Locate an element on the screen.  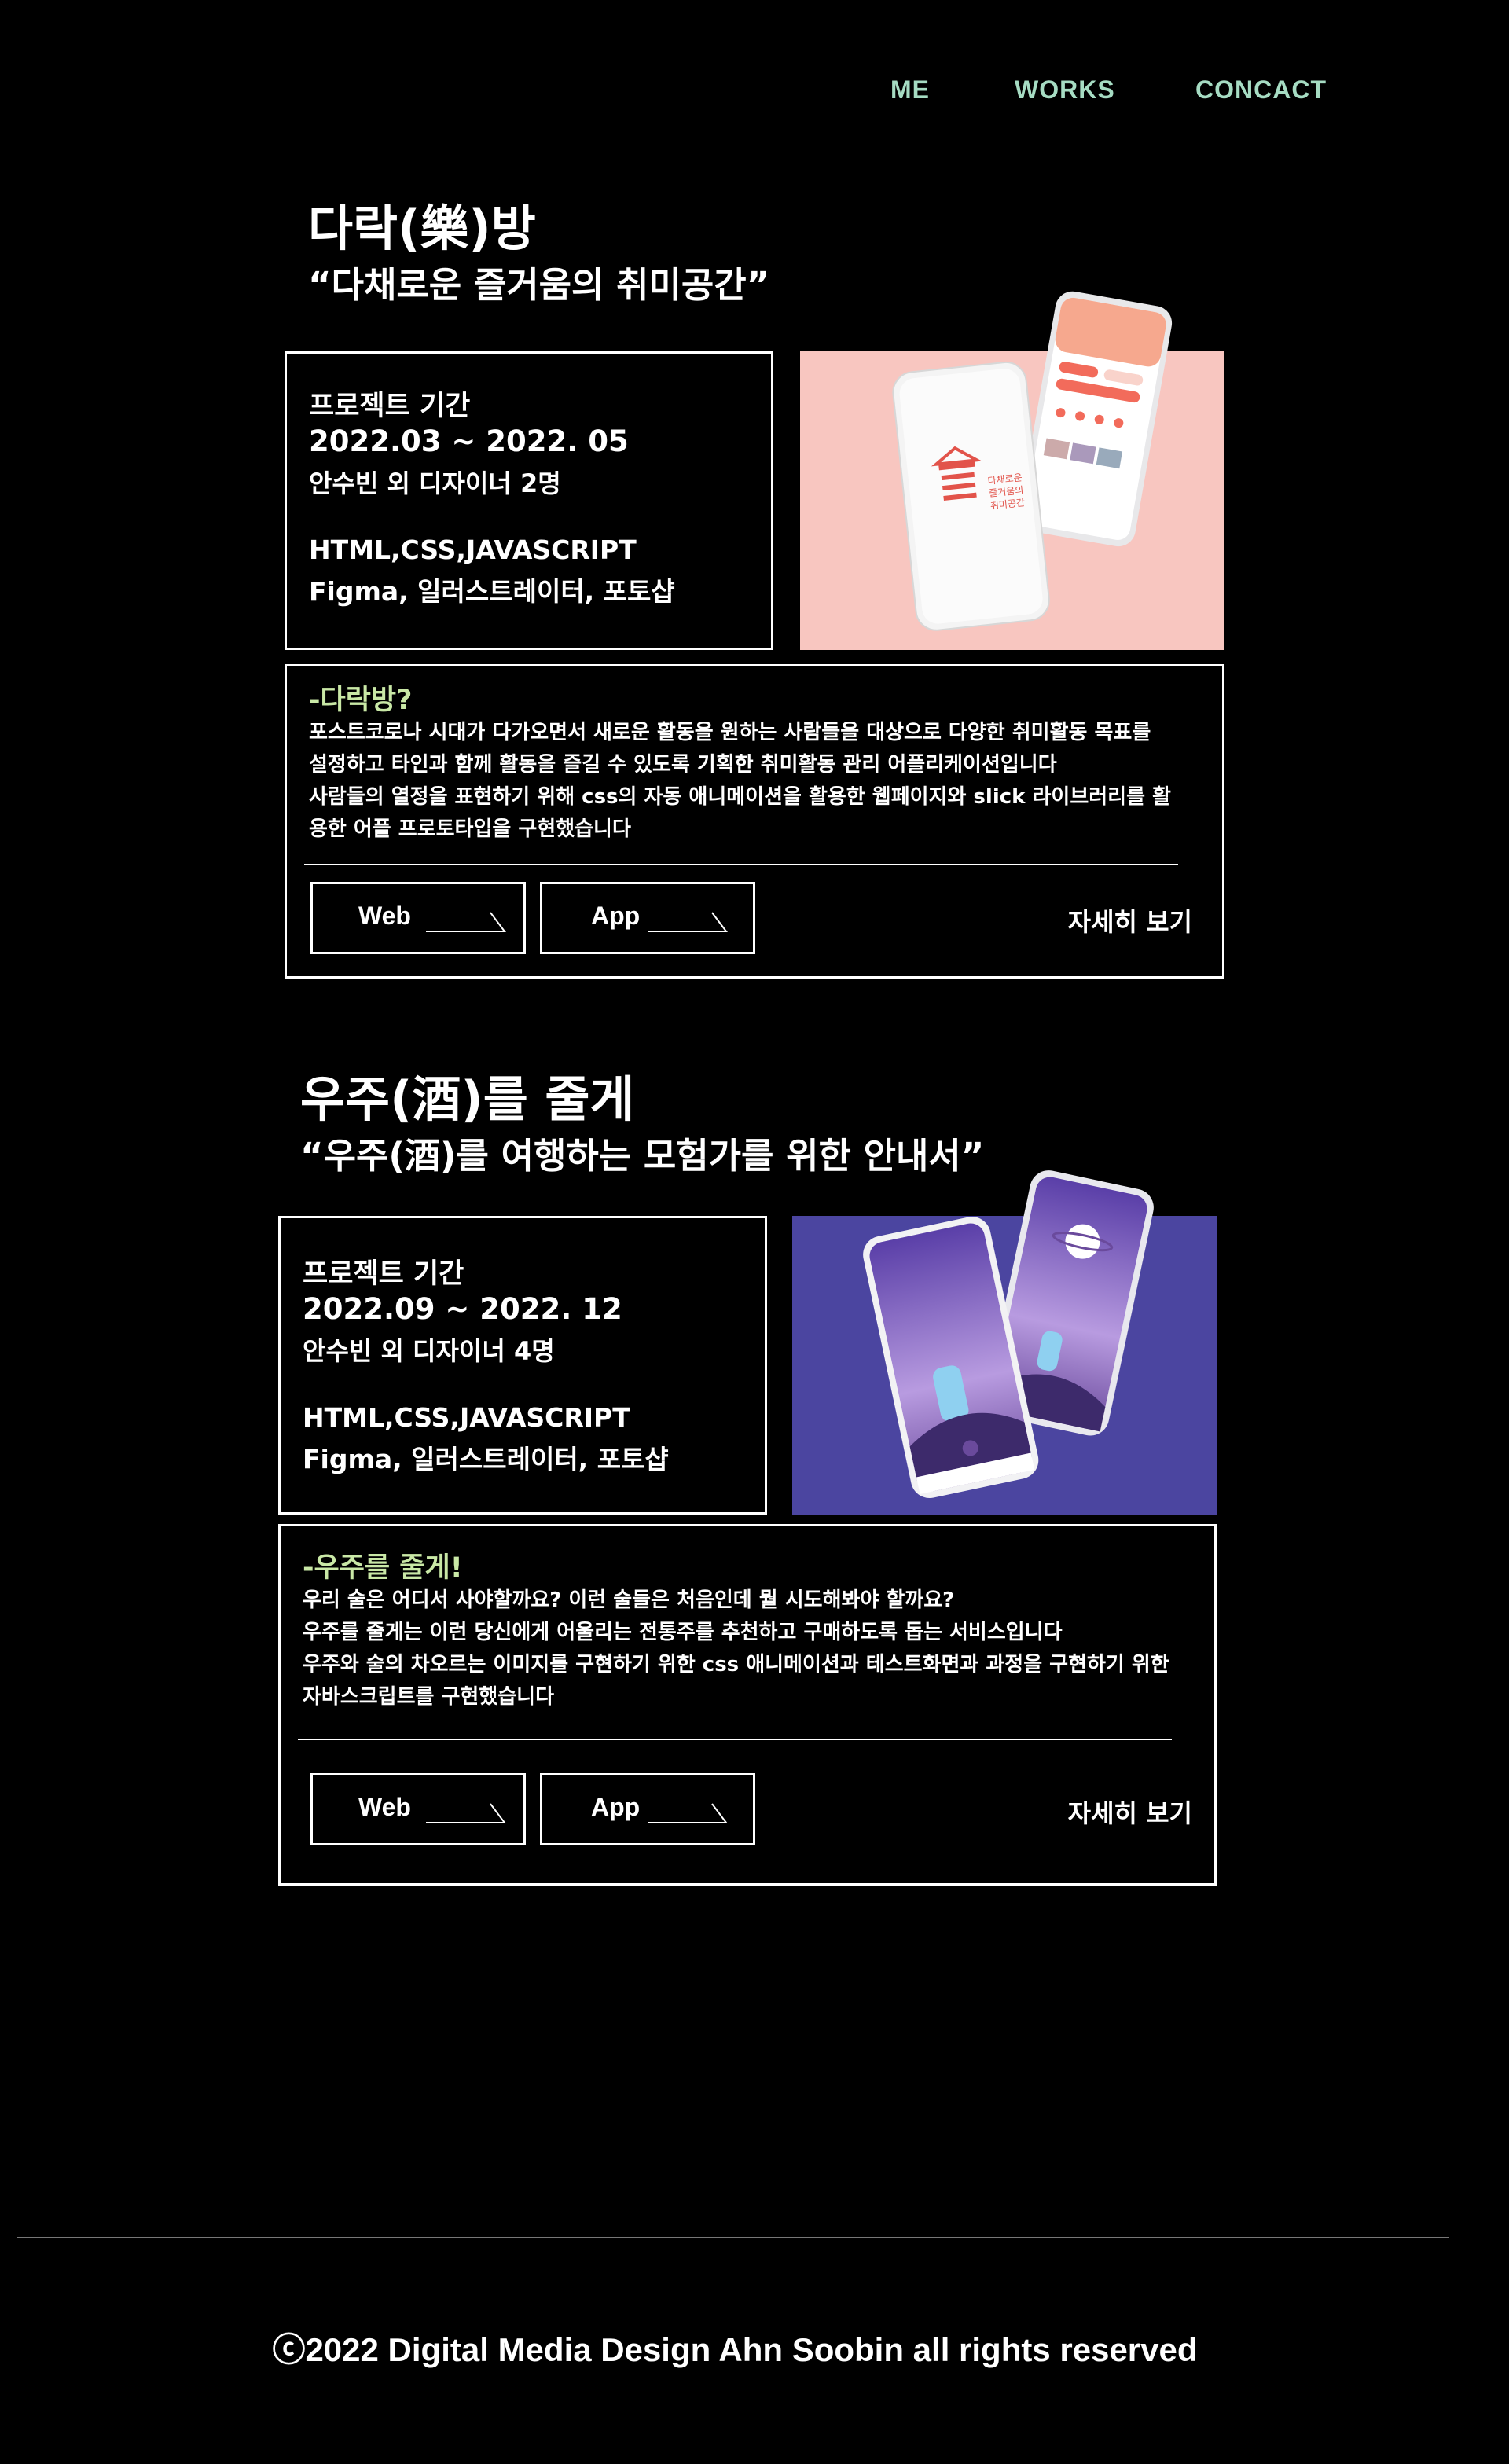
team-text: 안수빈 외 디자이너 2명 is located at coordinates (435, 483).